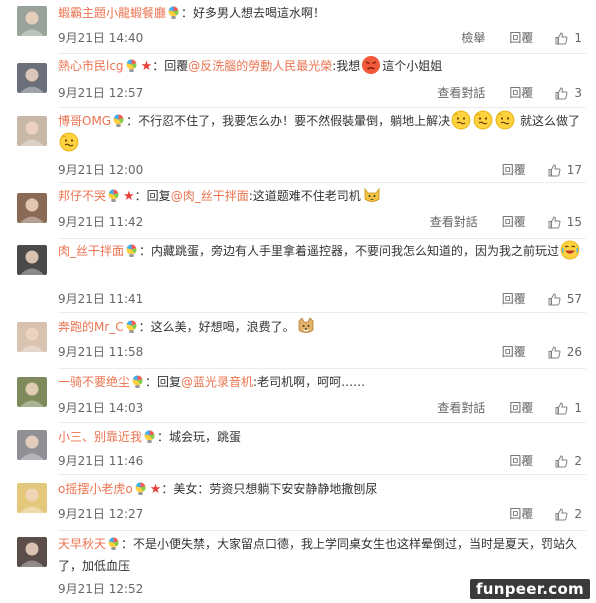 The width and height of the screenshot is (596, 603). Describe the element at coordinates (91, 66) in the screenshot. I see `commenter-name: 熱心市民lcg` at that location.